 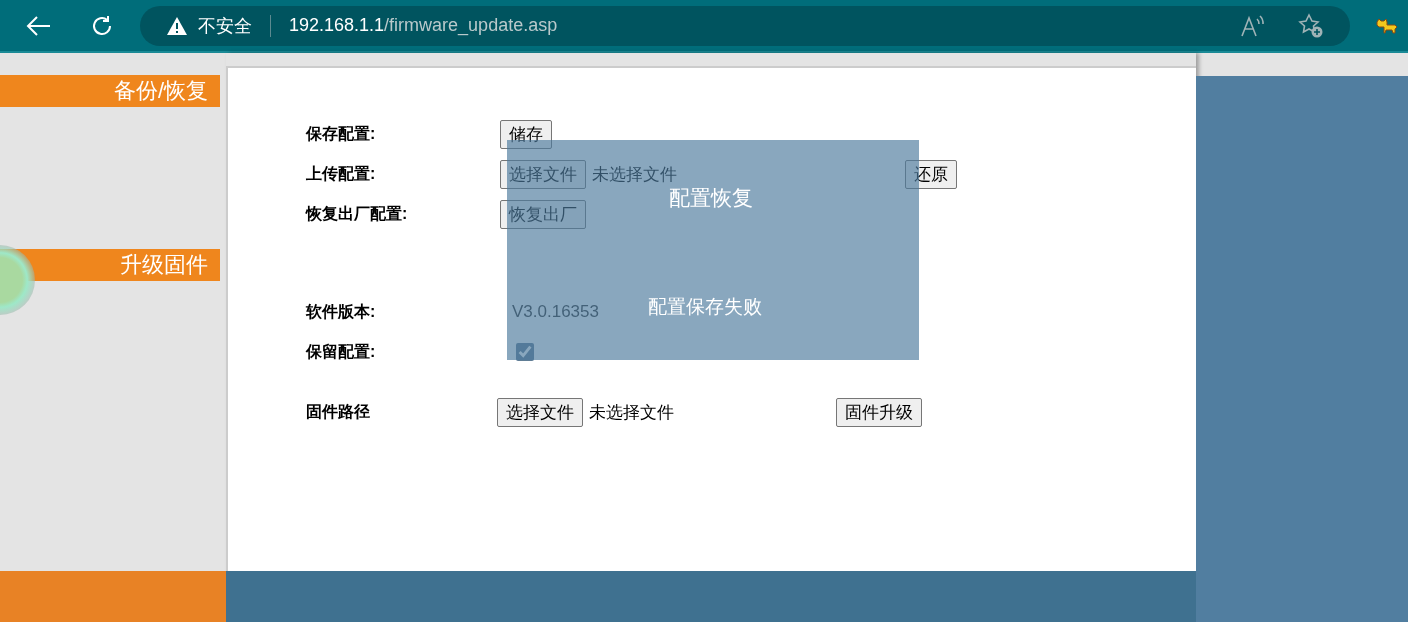 I want to click on field-label: 保存配置:, so click(x=341, y=133).